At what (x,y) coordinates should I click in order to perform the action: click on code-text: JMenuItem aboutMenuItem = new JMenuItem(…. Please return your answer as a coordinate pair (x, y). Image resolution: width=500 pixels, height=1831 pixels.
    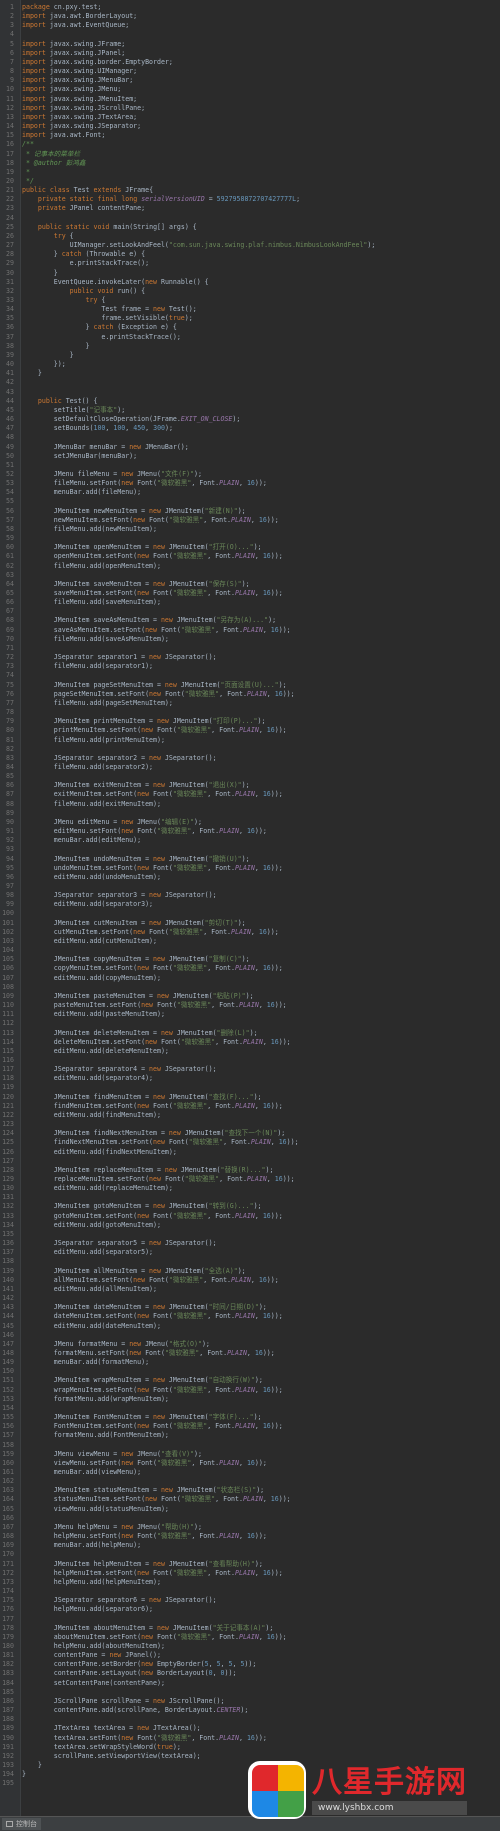
    Looking at the image, I should click on (148, 1628).